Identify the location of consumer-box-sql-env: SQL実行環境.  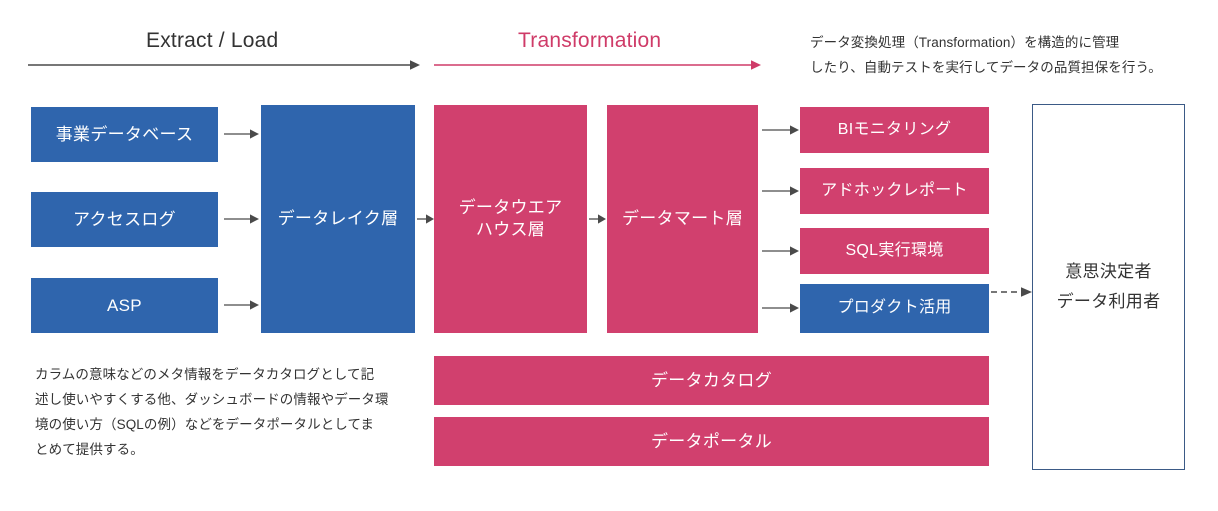
(894, 251).